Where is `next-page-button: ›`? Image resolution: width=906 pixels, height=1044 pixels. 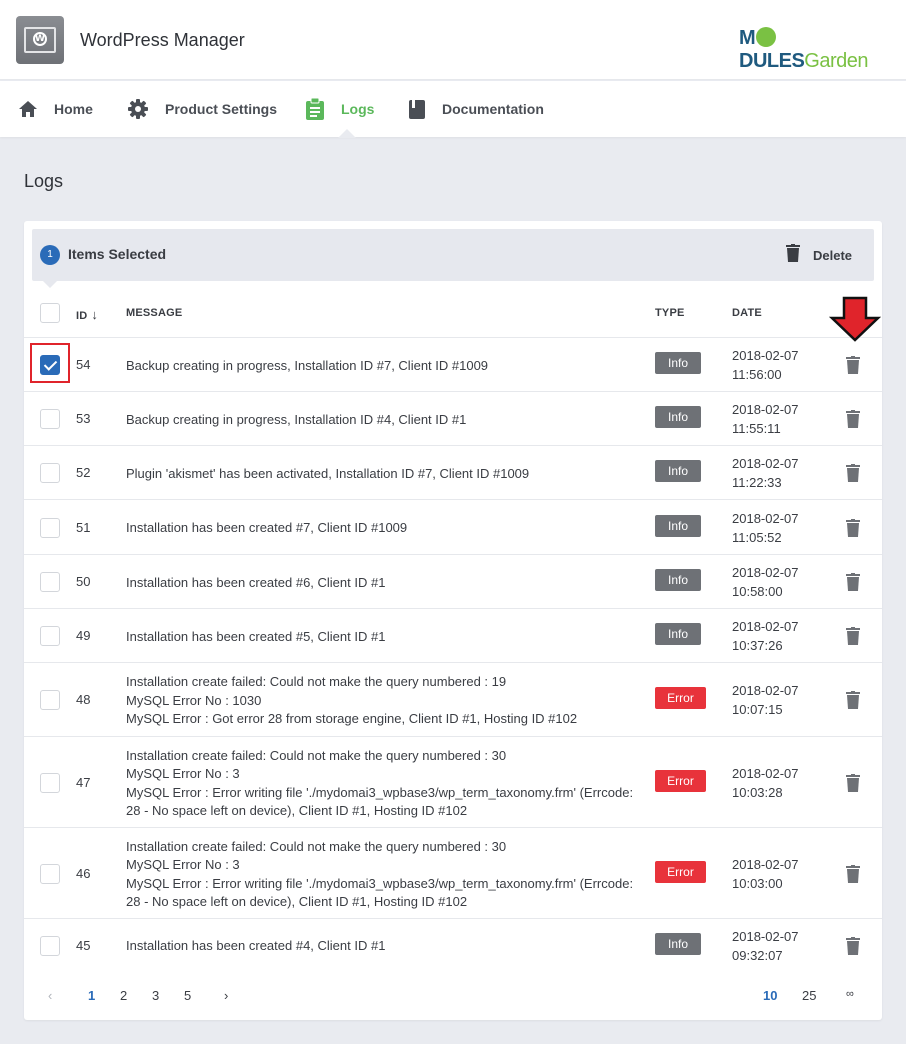 next-page-button: › is located at coordinates (226, 995).